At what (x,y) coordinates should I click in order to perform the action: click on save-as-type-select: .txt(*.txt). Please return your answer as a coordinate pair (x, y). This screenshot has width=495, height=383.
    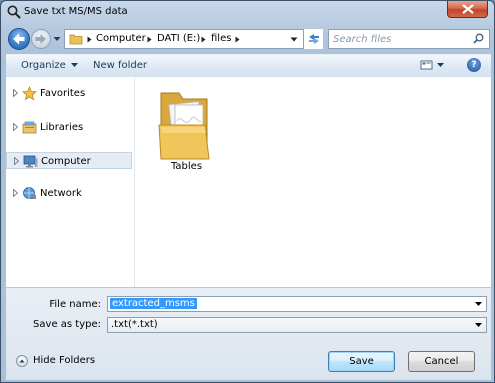
    Looking at the image, I should click on (297, 325).